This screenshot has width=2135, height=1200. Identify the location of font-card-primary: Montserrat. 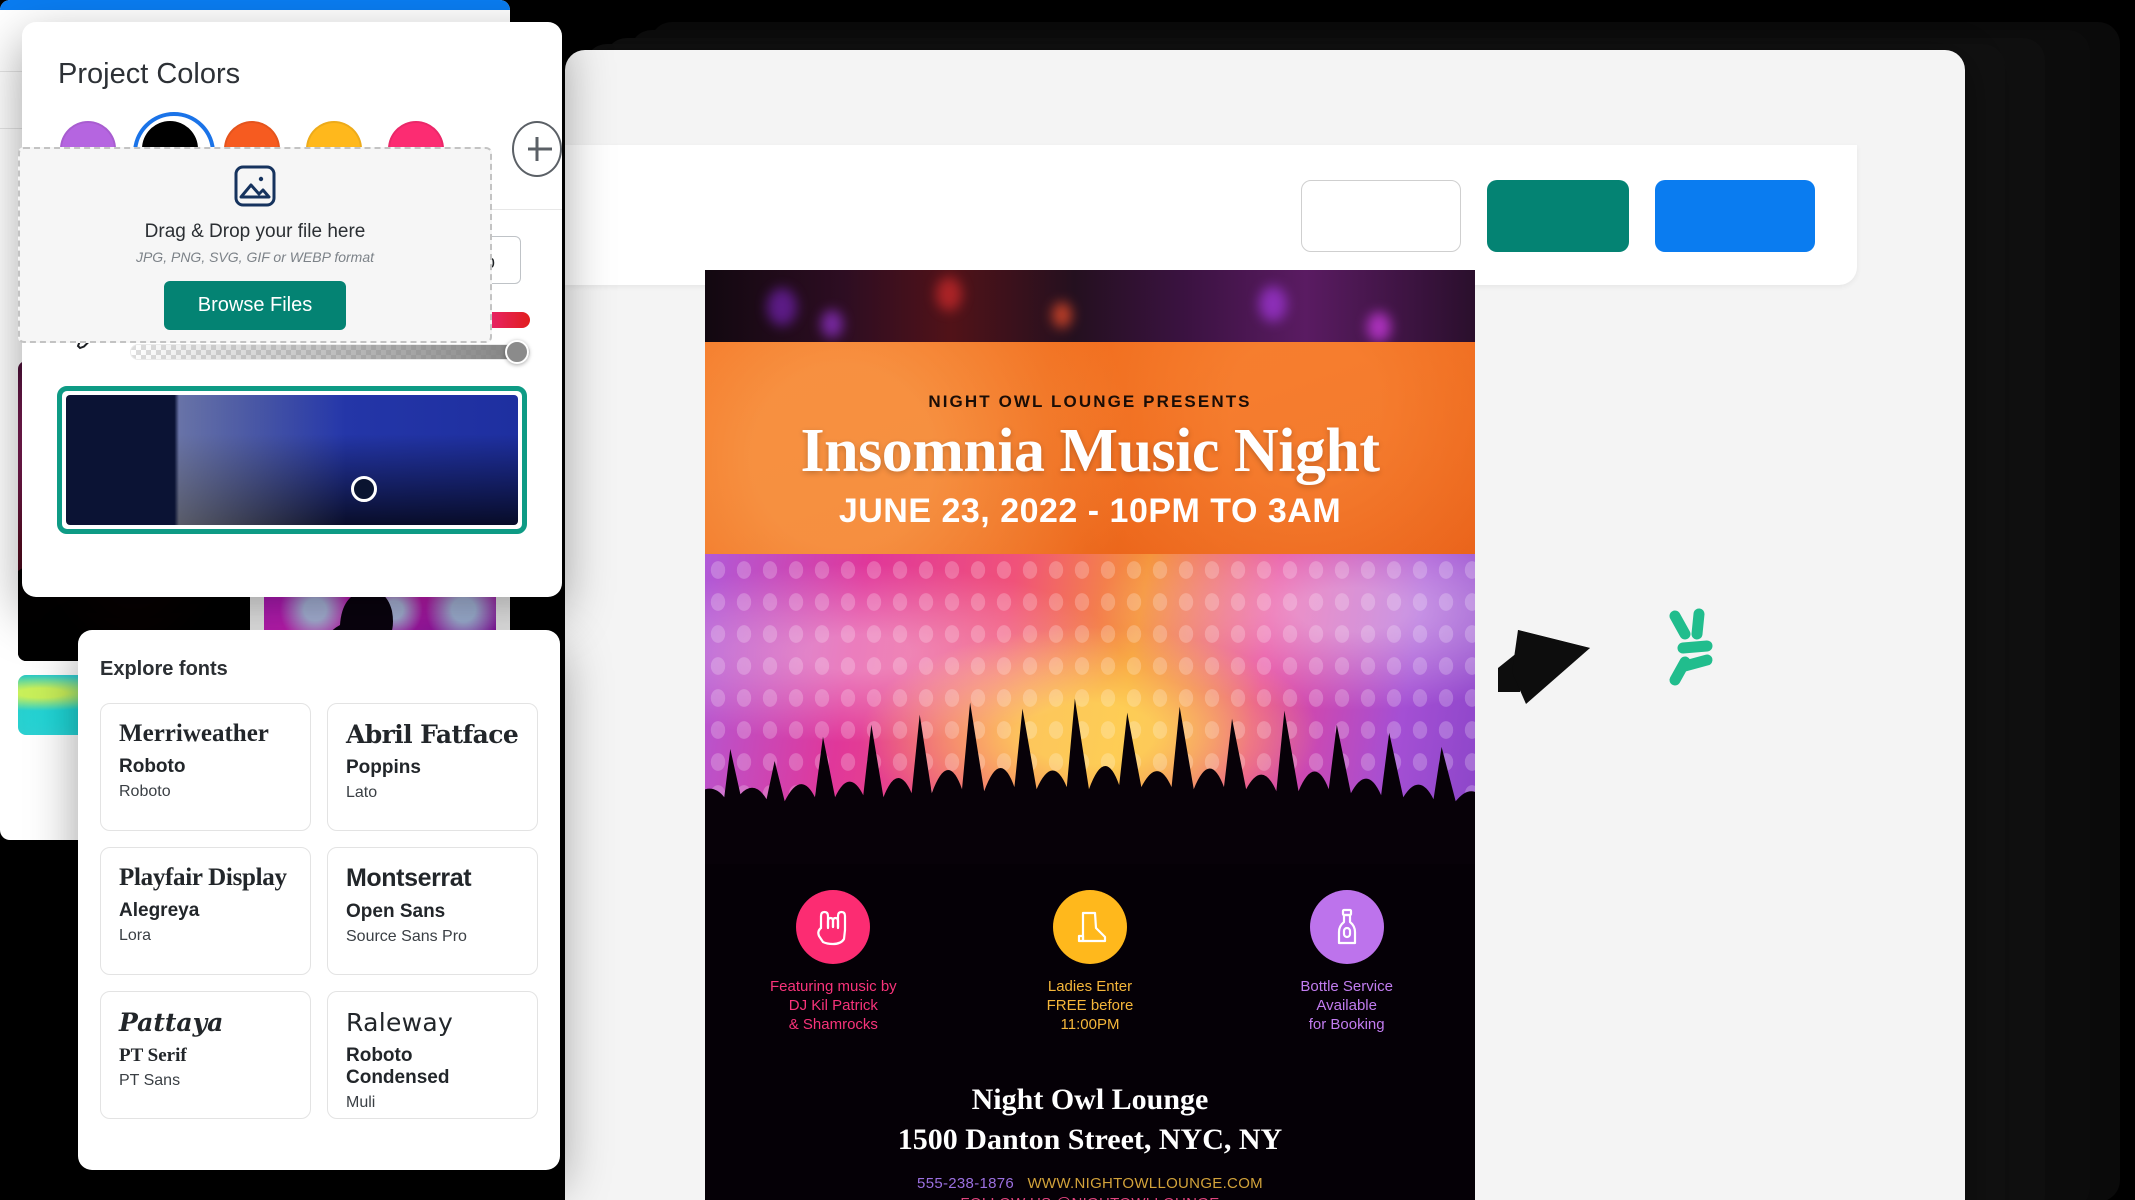
(409, 878).